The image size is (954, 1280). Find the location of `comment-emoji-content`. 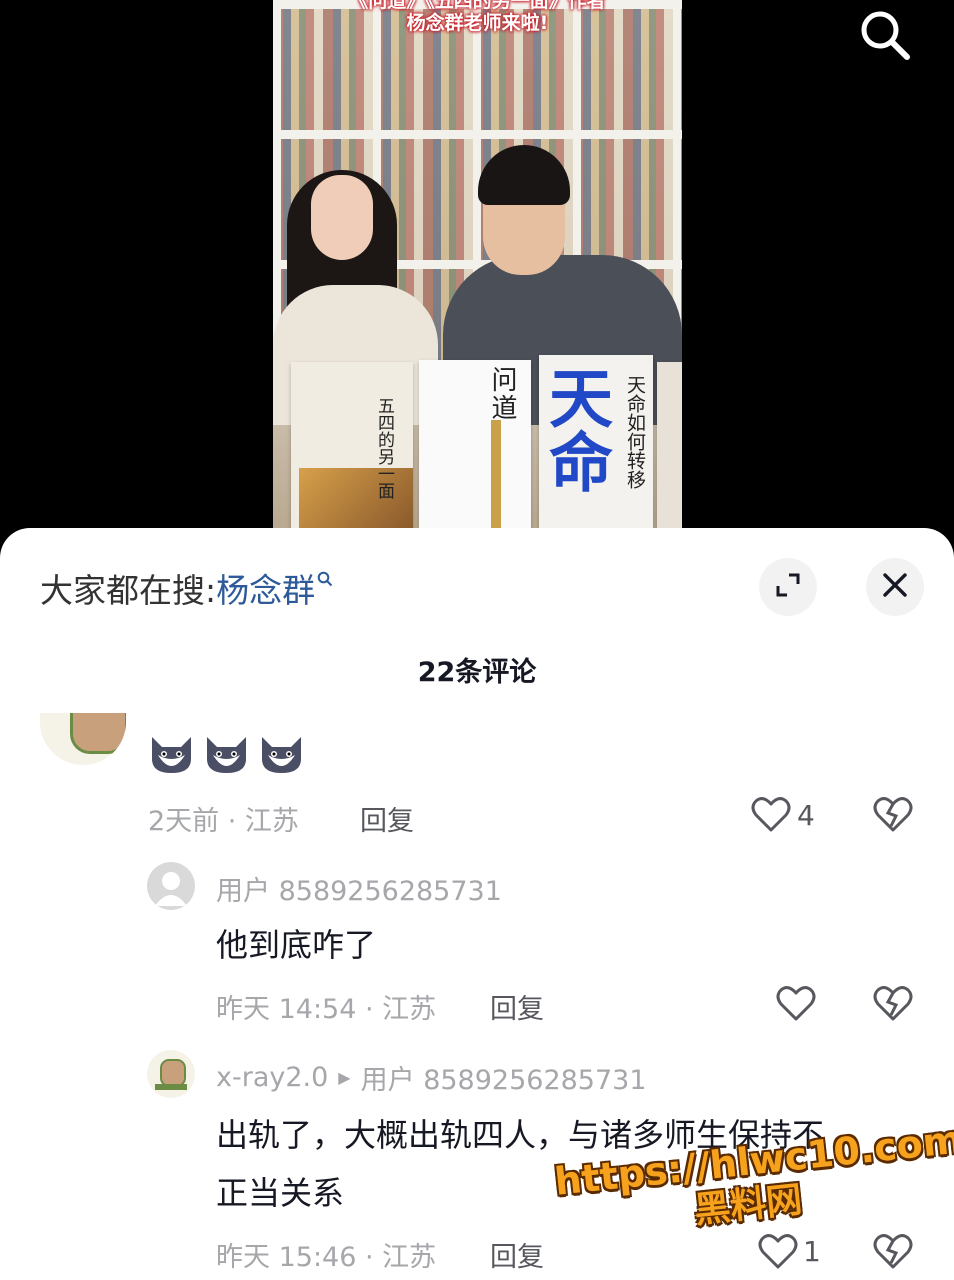

comment-emoji-content is located at coordinates (226, 754).